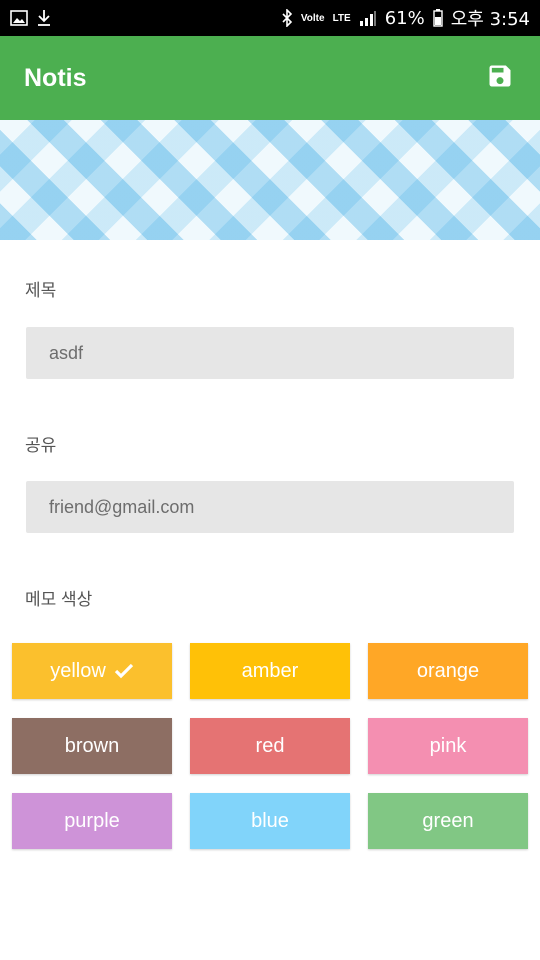 This screenshot has width=540, height=960. I want to click on color-swatch-purple: purple, so click(92, 821).